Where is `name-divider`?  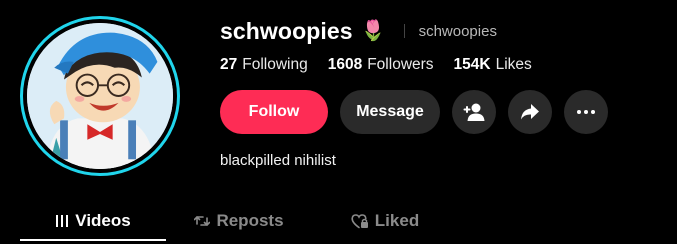 name-divider is located at coordinates (404, 31).